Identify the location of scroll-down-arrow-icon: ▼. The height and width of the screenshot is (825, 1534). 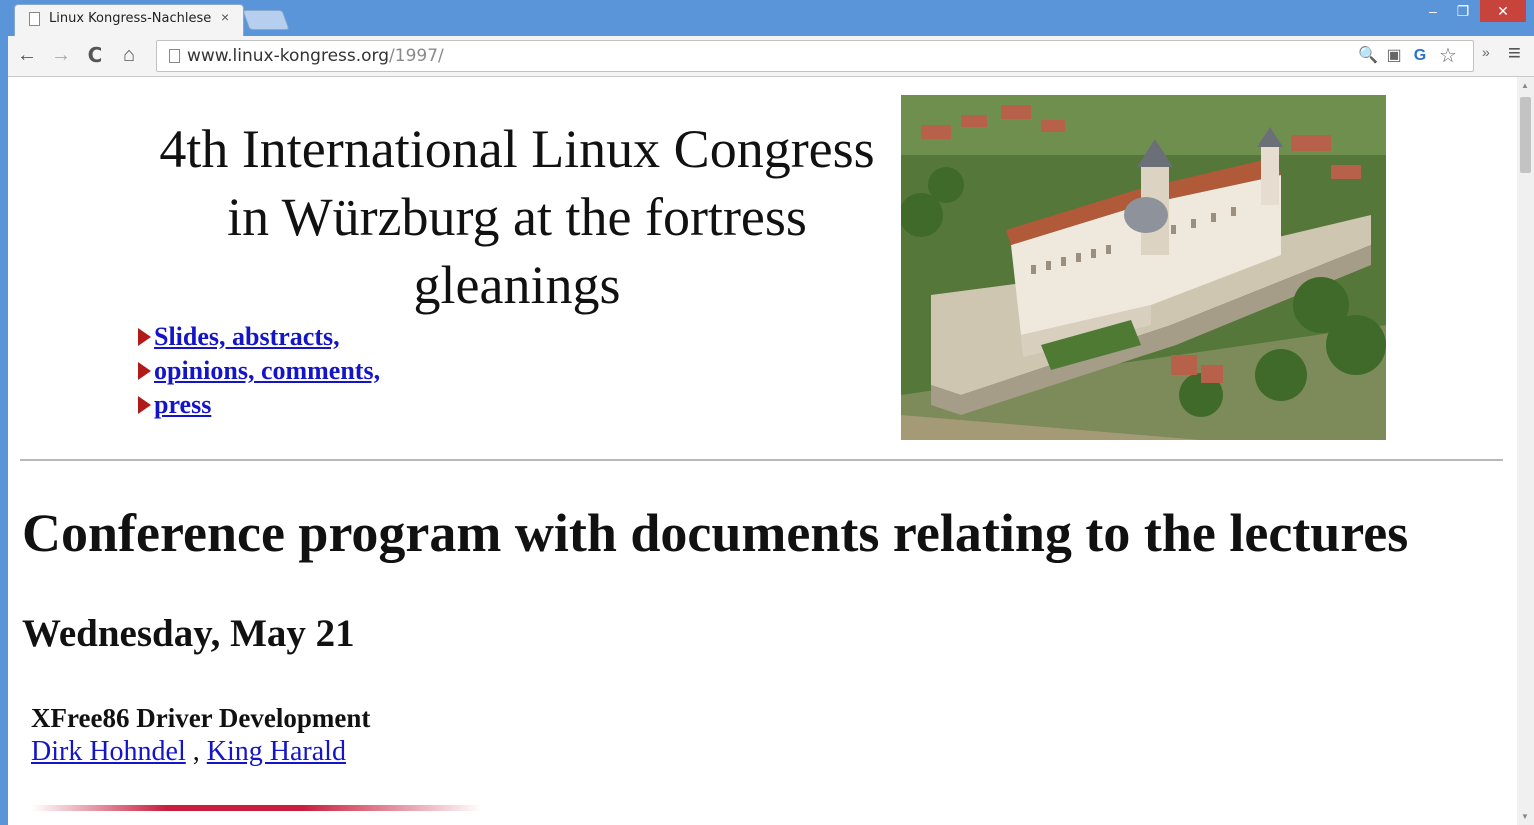
(1525, 816).